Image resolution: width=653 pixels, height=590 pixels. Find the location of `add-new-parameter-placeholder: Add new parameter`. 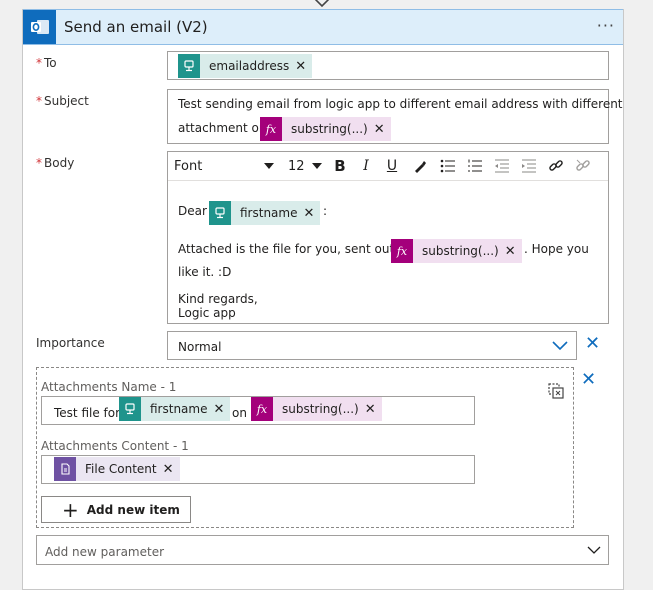

add-new-parameter-placeholder: Add new parameter is located at coordinates (105, 552).